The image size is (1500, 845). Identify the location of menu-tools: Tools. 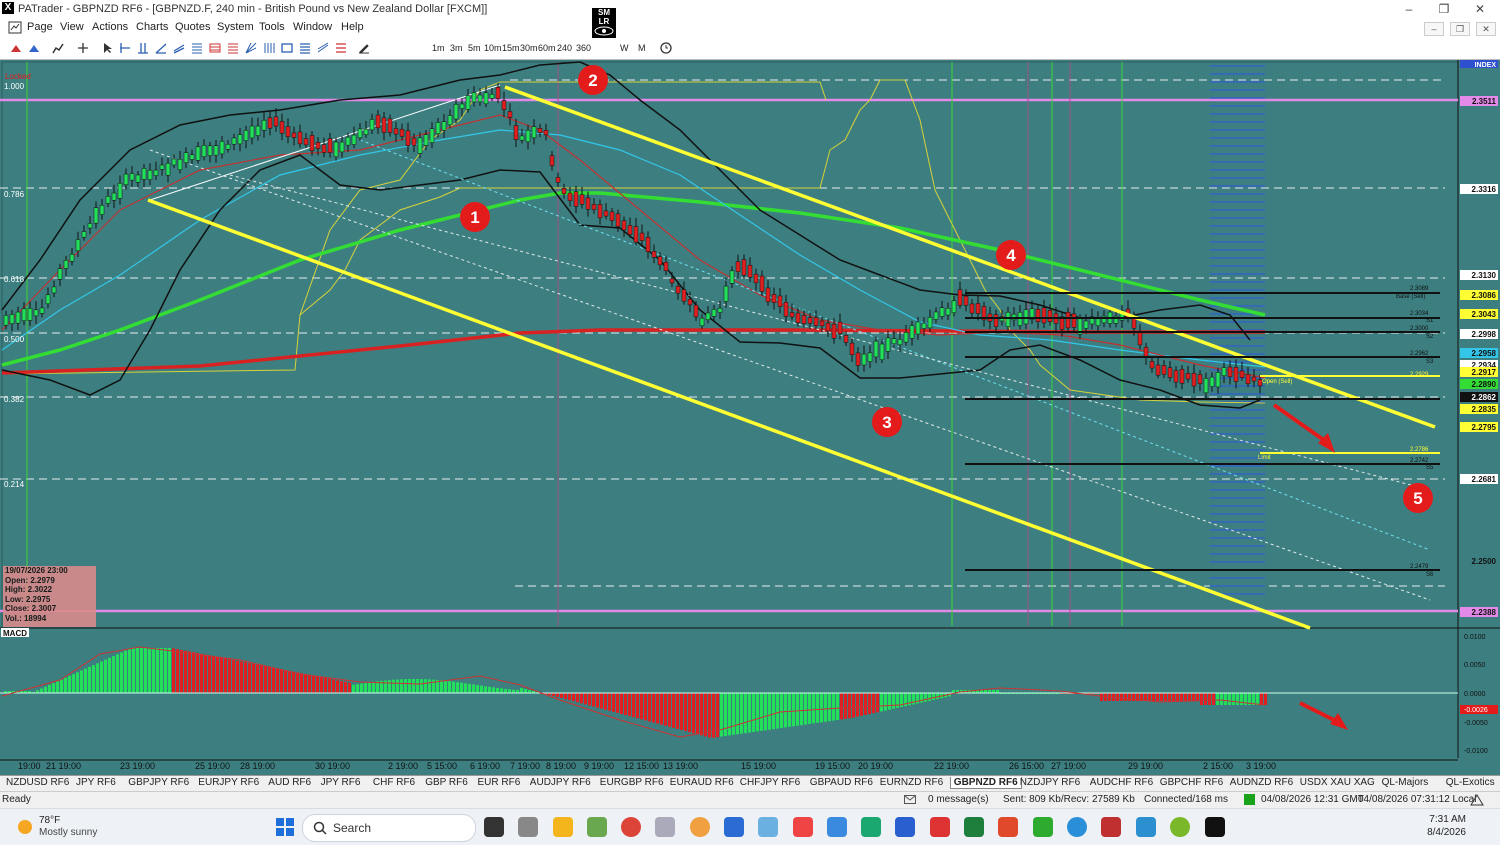
(272, 27).